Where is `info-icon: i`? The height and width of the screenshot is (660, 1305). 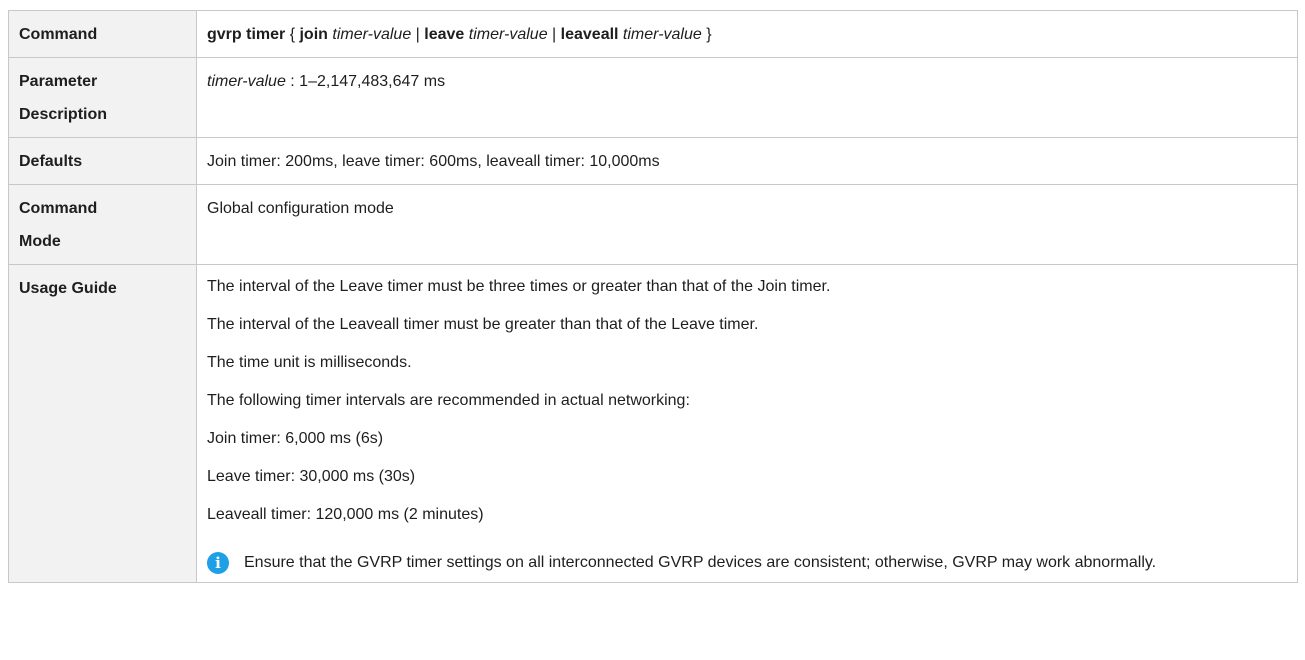 info-icon: i is located at coordinates (218, 563).